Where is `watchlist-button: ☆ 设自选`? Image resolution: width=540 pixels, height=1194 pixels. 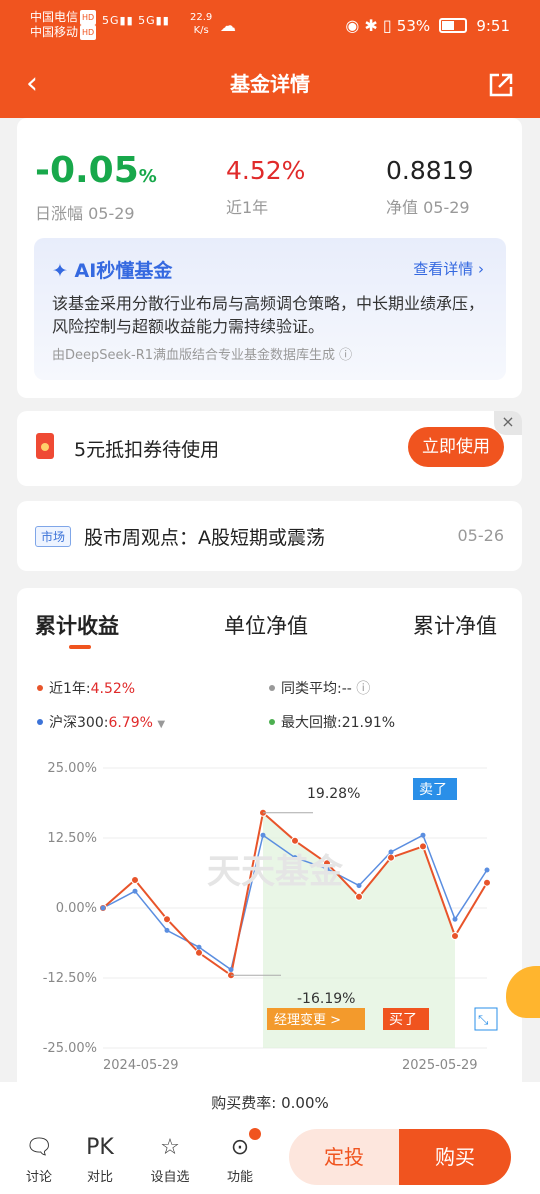 watchlist-button: ☆ 设自选 is located at coordinates (170, 1157).